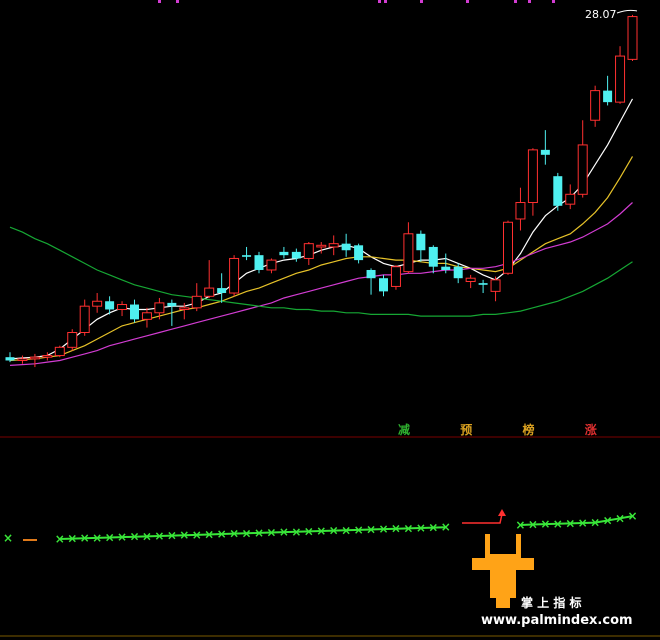  What do you see at coordinates (482, 518) in the screenshot?
I see `indicator-gap-line` at bounding box center [482, 518].